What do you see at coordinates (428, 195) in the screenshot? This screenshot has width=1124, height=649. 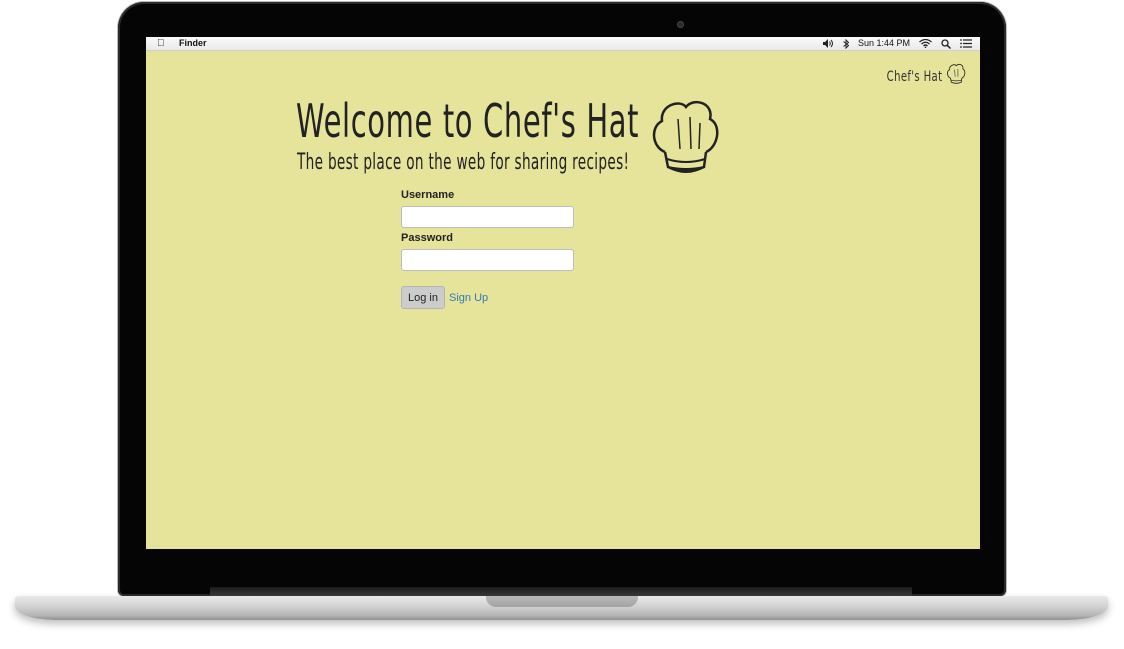 I see `username-label: Username` at bounding box center [428, 195].